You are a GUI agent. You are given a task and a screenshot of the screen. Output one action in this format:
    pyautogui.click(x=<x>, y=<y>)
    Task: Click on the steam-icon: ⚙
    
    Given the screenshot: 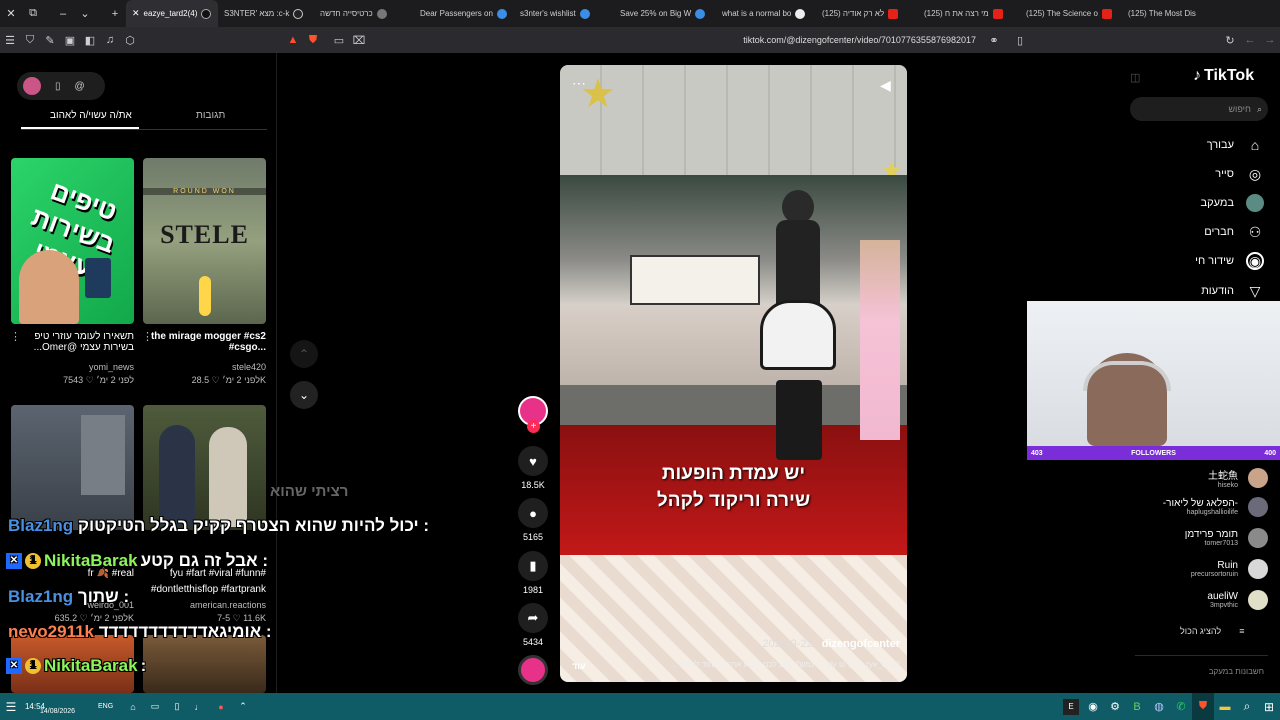 What is the action you would take?
    pyautogui.click(x=1115, y=706)
    